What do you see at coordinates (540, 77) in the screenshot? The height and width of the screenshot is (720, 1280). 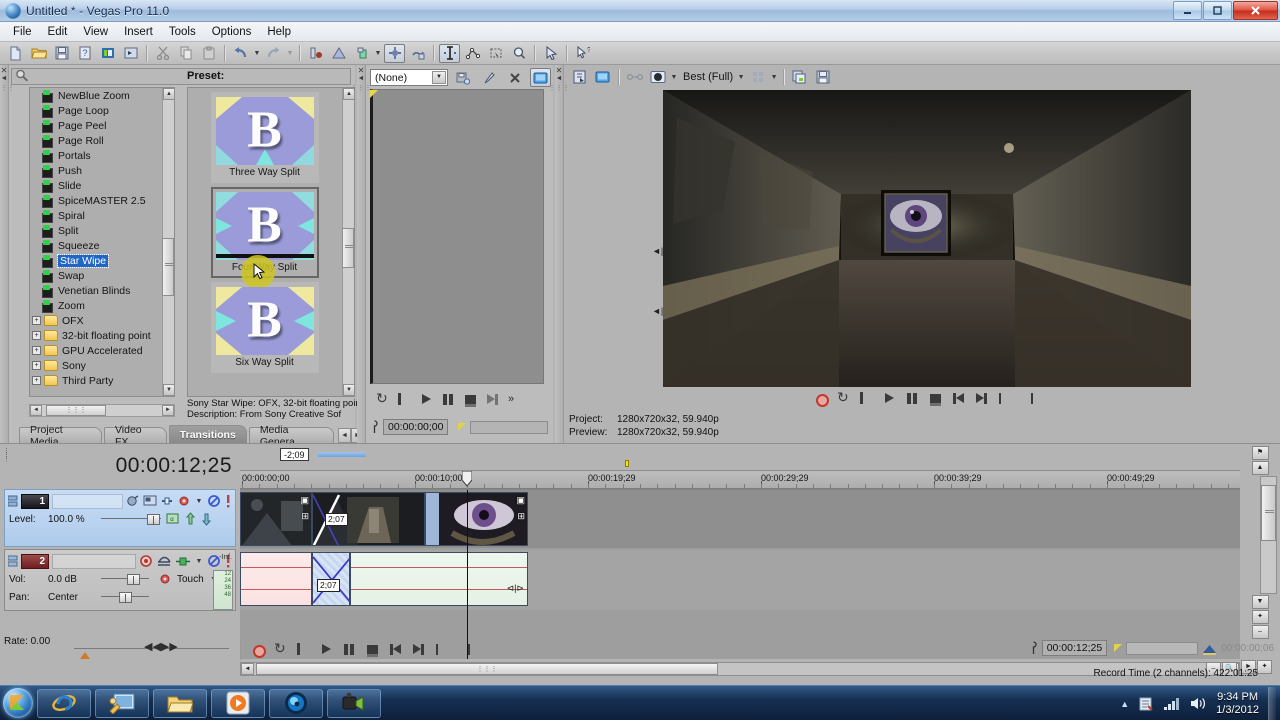 I see `display-preview-icon` at bounding box center [540, 77].